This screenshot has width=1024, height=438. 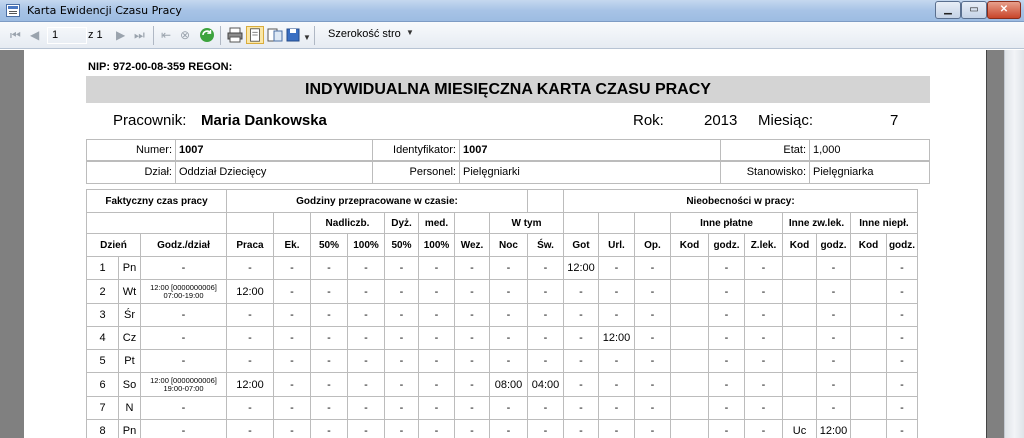 I want to click on day-number-cell: 7, so click(x=102, y=408).